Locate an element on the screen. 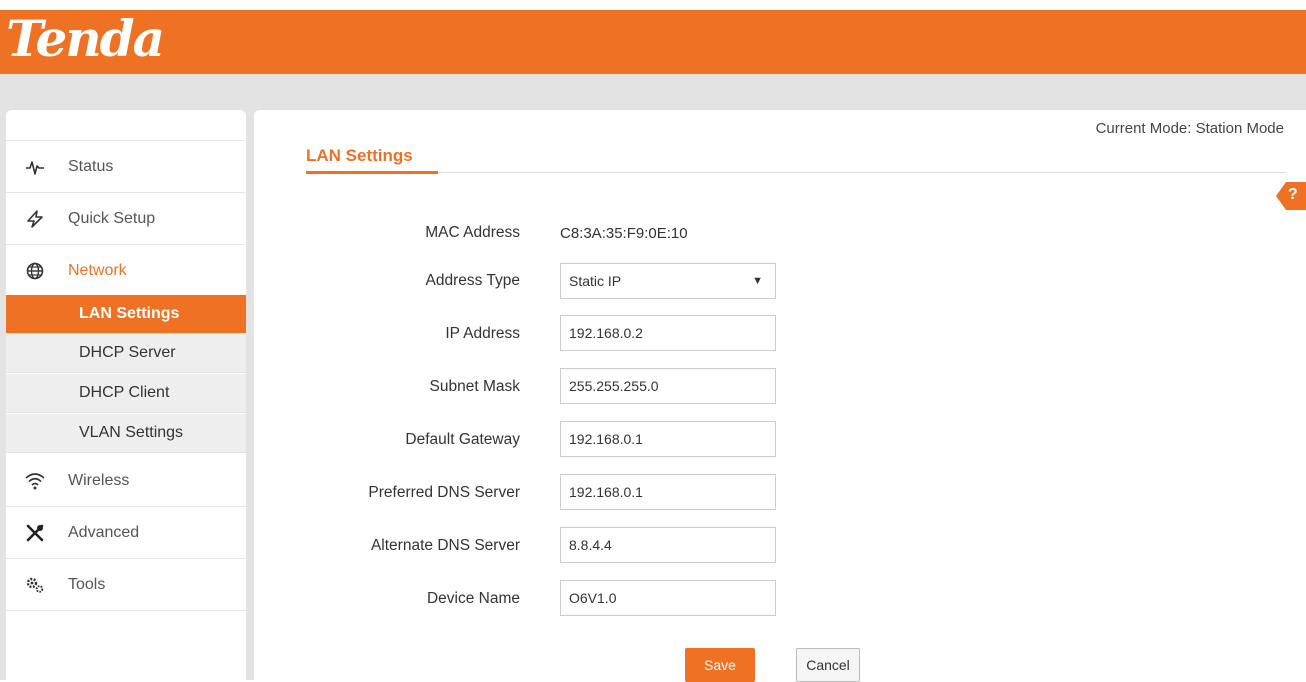 This screenshot has width=1306, height=682. wifi-icon is located at coordinates (35, 481).